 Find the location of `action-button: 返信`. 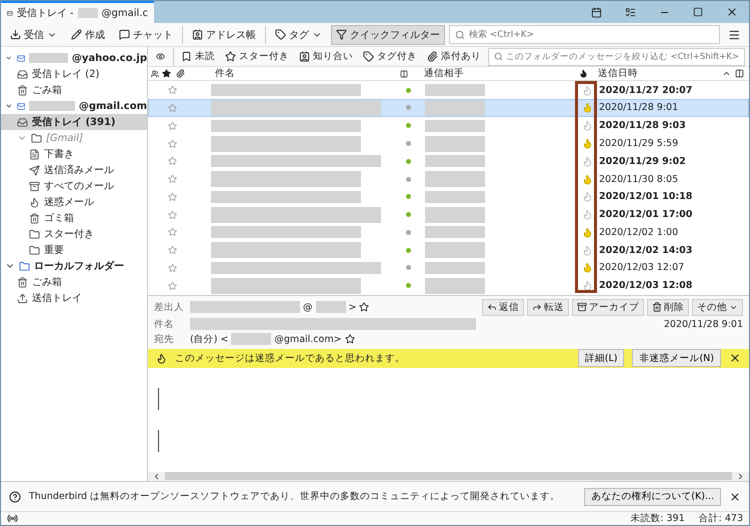

action-button: 返信 is located at coordinates (503, 307).